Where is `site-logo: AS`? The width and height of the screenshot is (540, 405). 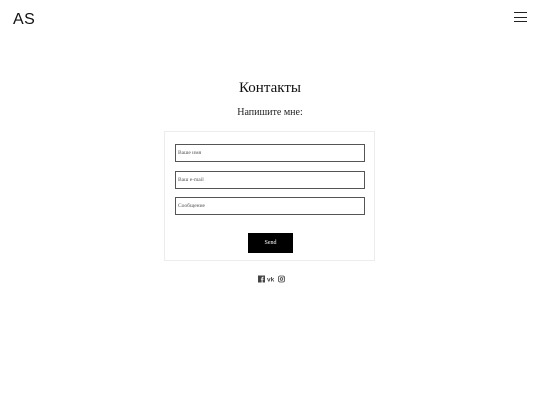 site-logo: AS is located at coordinates (24, 20).